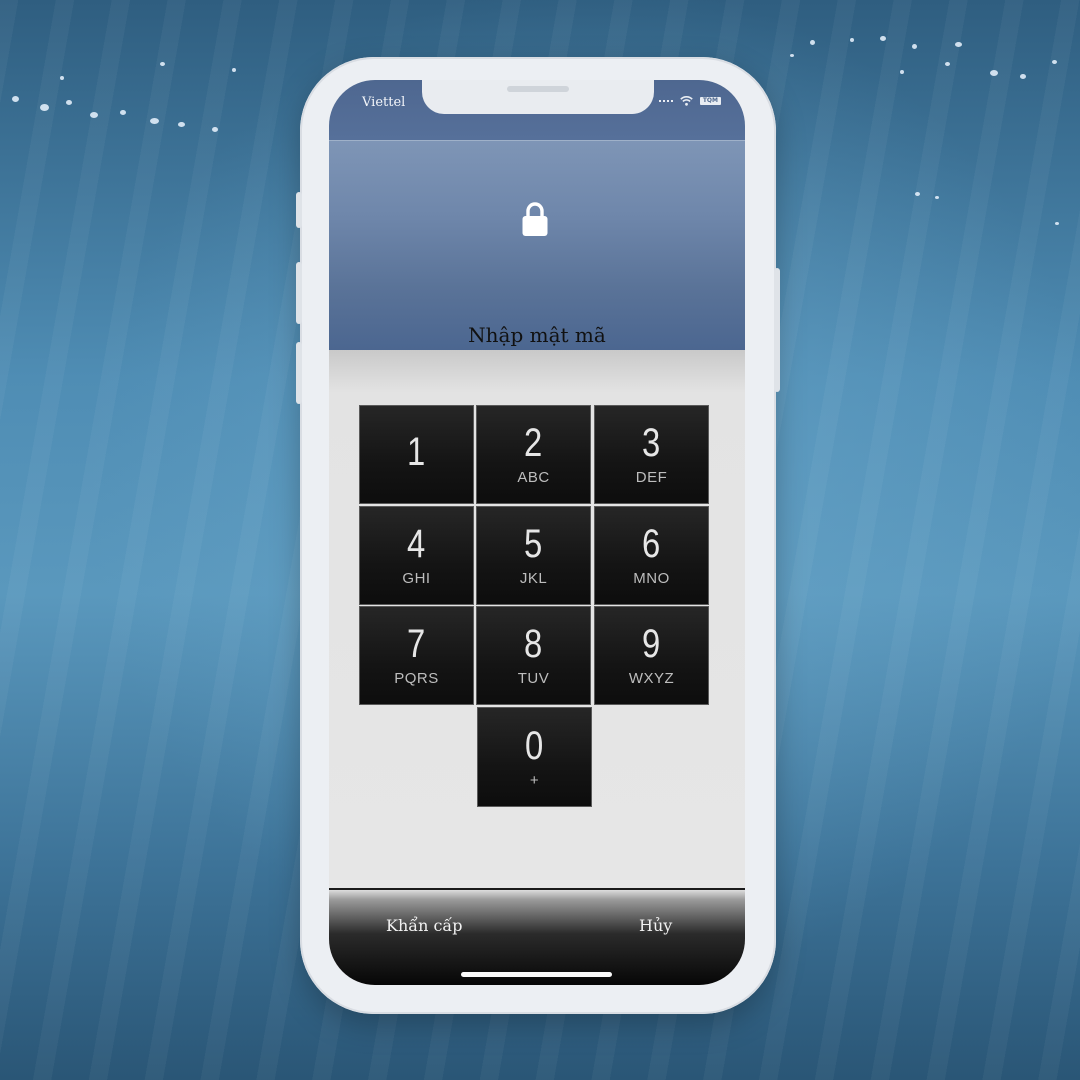 The width and height of the screenshot is (1080, 1080). I want to click on keypad-key-8: 8 TUV, so click(533, 655).